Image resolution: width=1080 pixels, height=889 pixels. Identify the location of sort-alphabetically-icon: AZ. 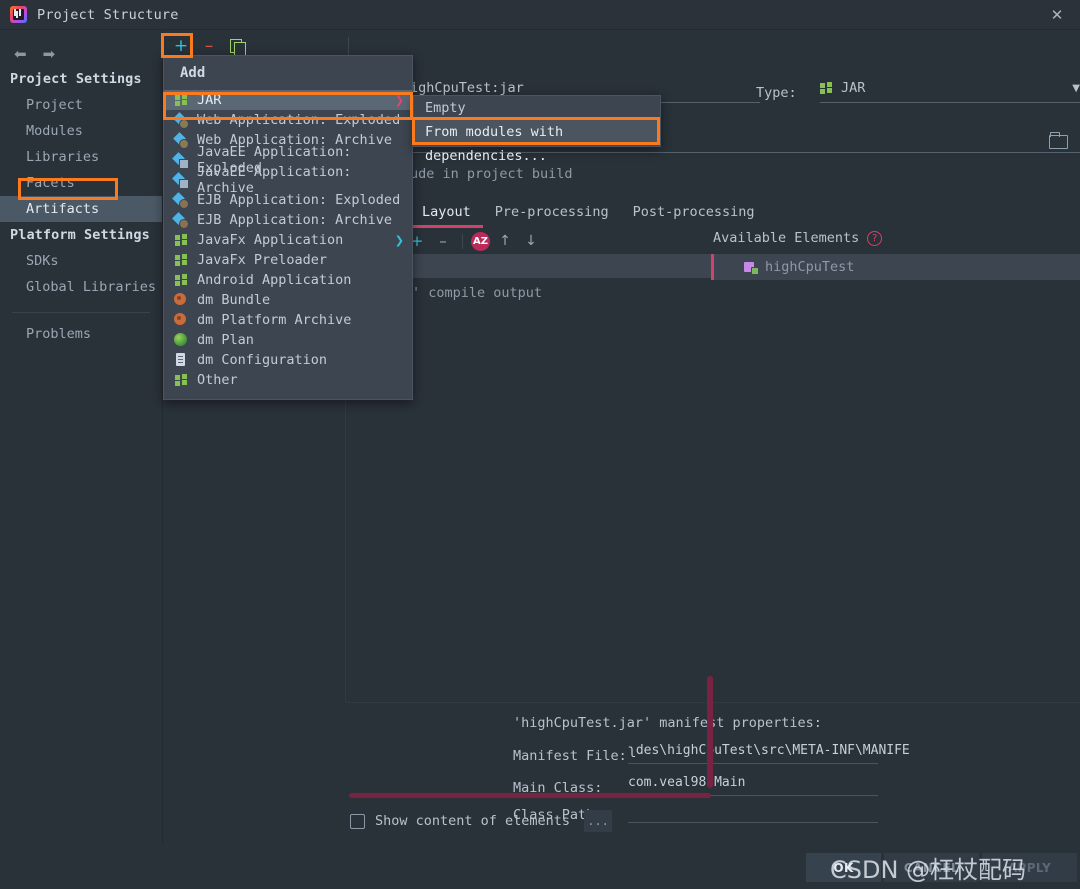
(480, 241).